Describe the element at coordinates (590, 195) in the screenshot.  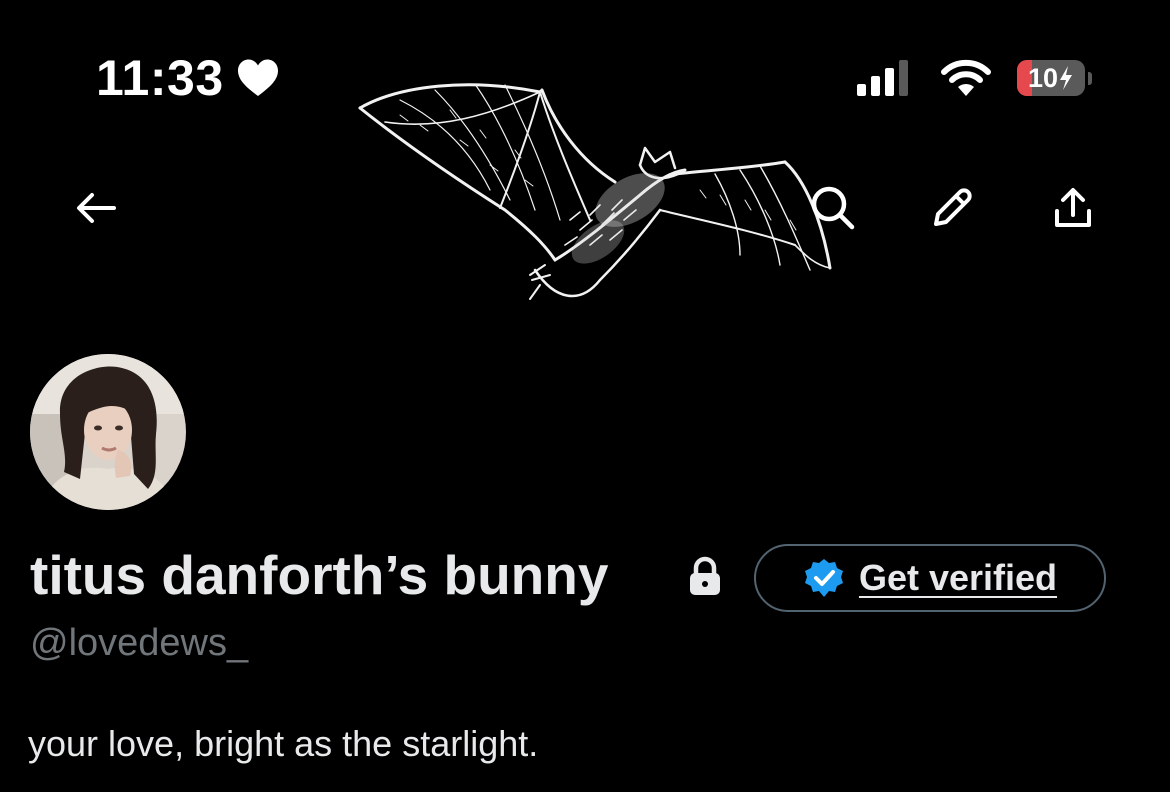
I see `header-bat-illustration` at that location.